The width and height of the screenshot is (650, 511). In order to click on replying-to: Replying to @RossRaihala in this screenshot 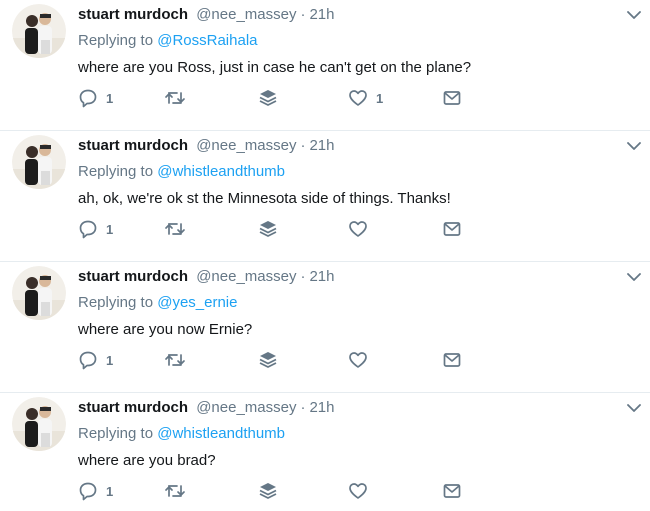, I will do `click(344, 41)`.